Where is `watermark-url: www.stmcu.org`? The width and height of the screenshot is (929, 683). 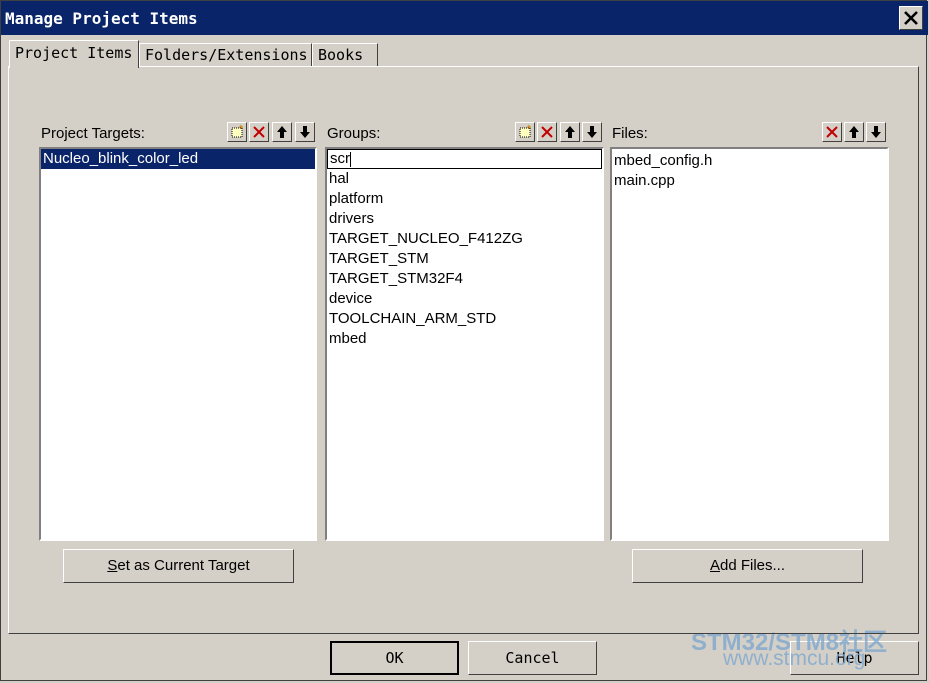 watermark-url: www.stmcu.org is located at coordinates (794, 658).